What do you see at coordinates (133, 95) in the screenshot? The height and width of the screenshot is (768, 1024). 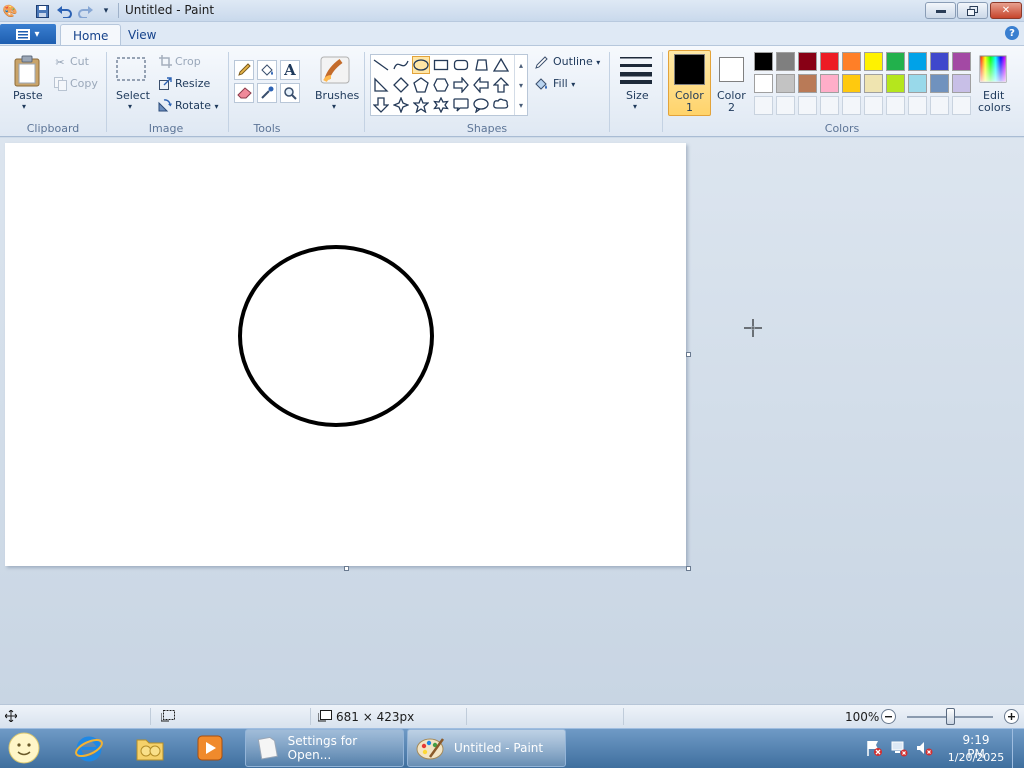 I see `select-button: Select` at bounding box center [133, 95].